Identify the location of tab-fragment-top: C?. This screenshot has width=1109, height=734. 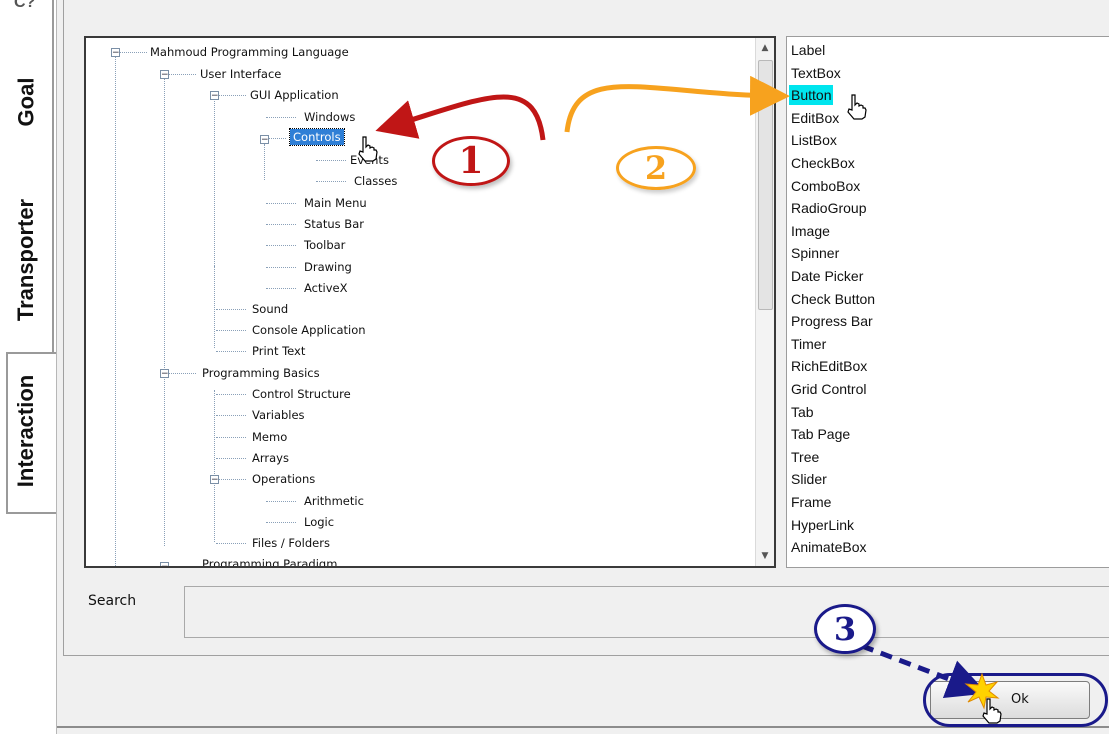
(24, 6).